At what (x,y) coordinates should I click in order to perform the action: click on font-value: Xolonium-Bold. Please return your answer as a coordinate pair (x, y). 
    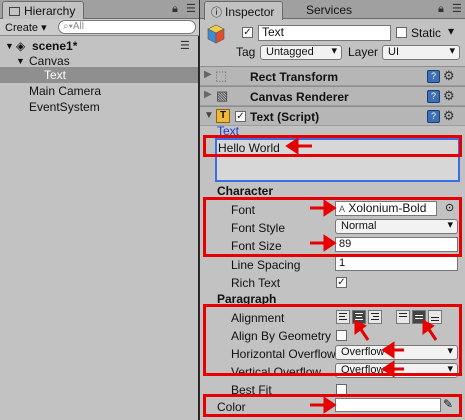
    Looking at the image, I should click on (387, 208).